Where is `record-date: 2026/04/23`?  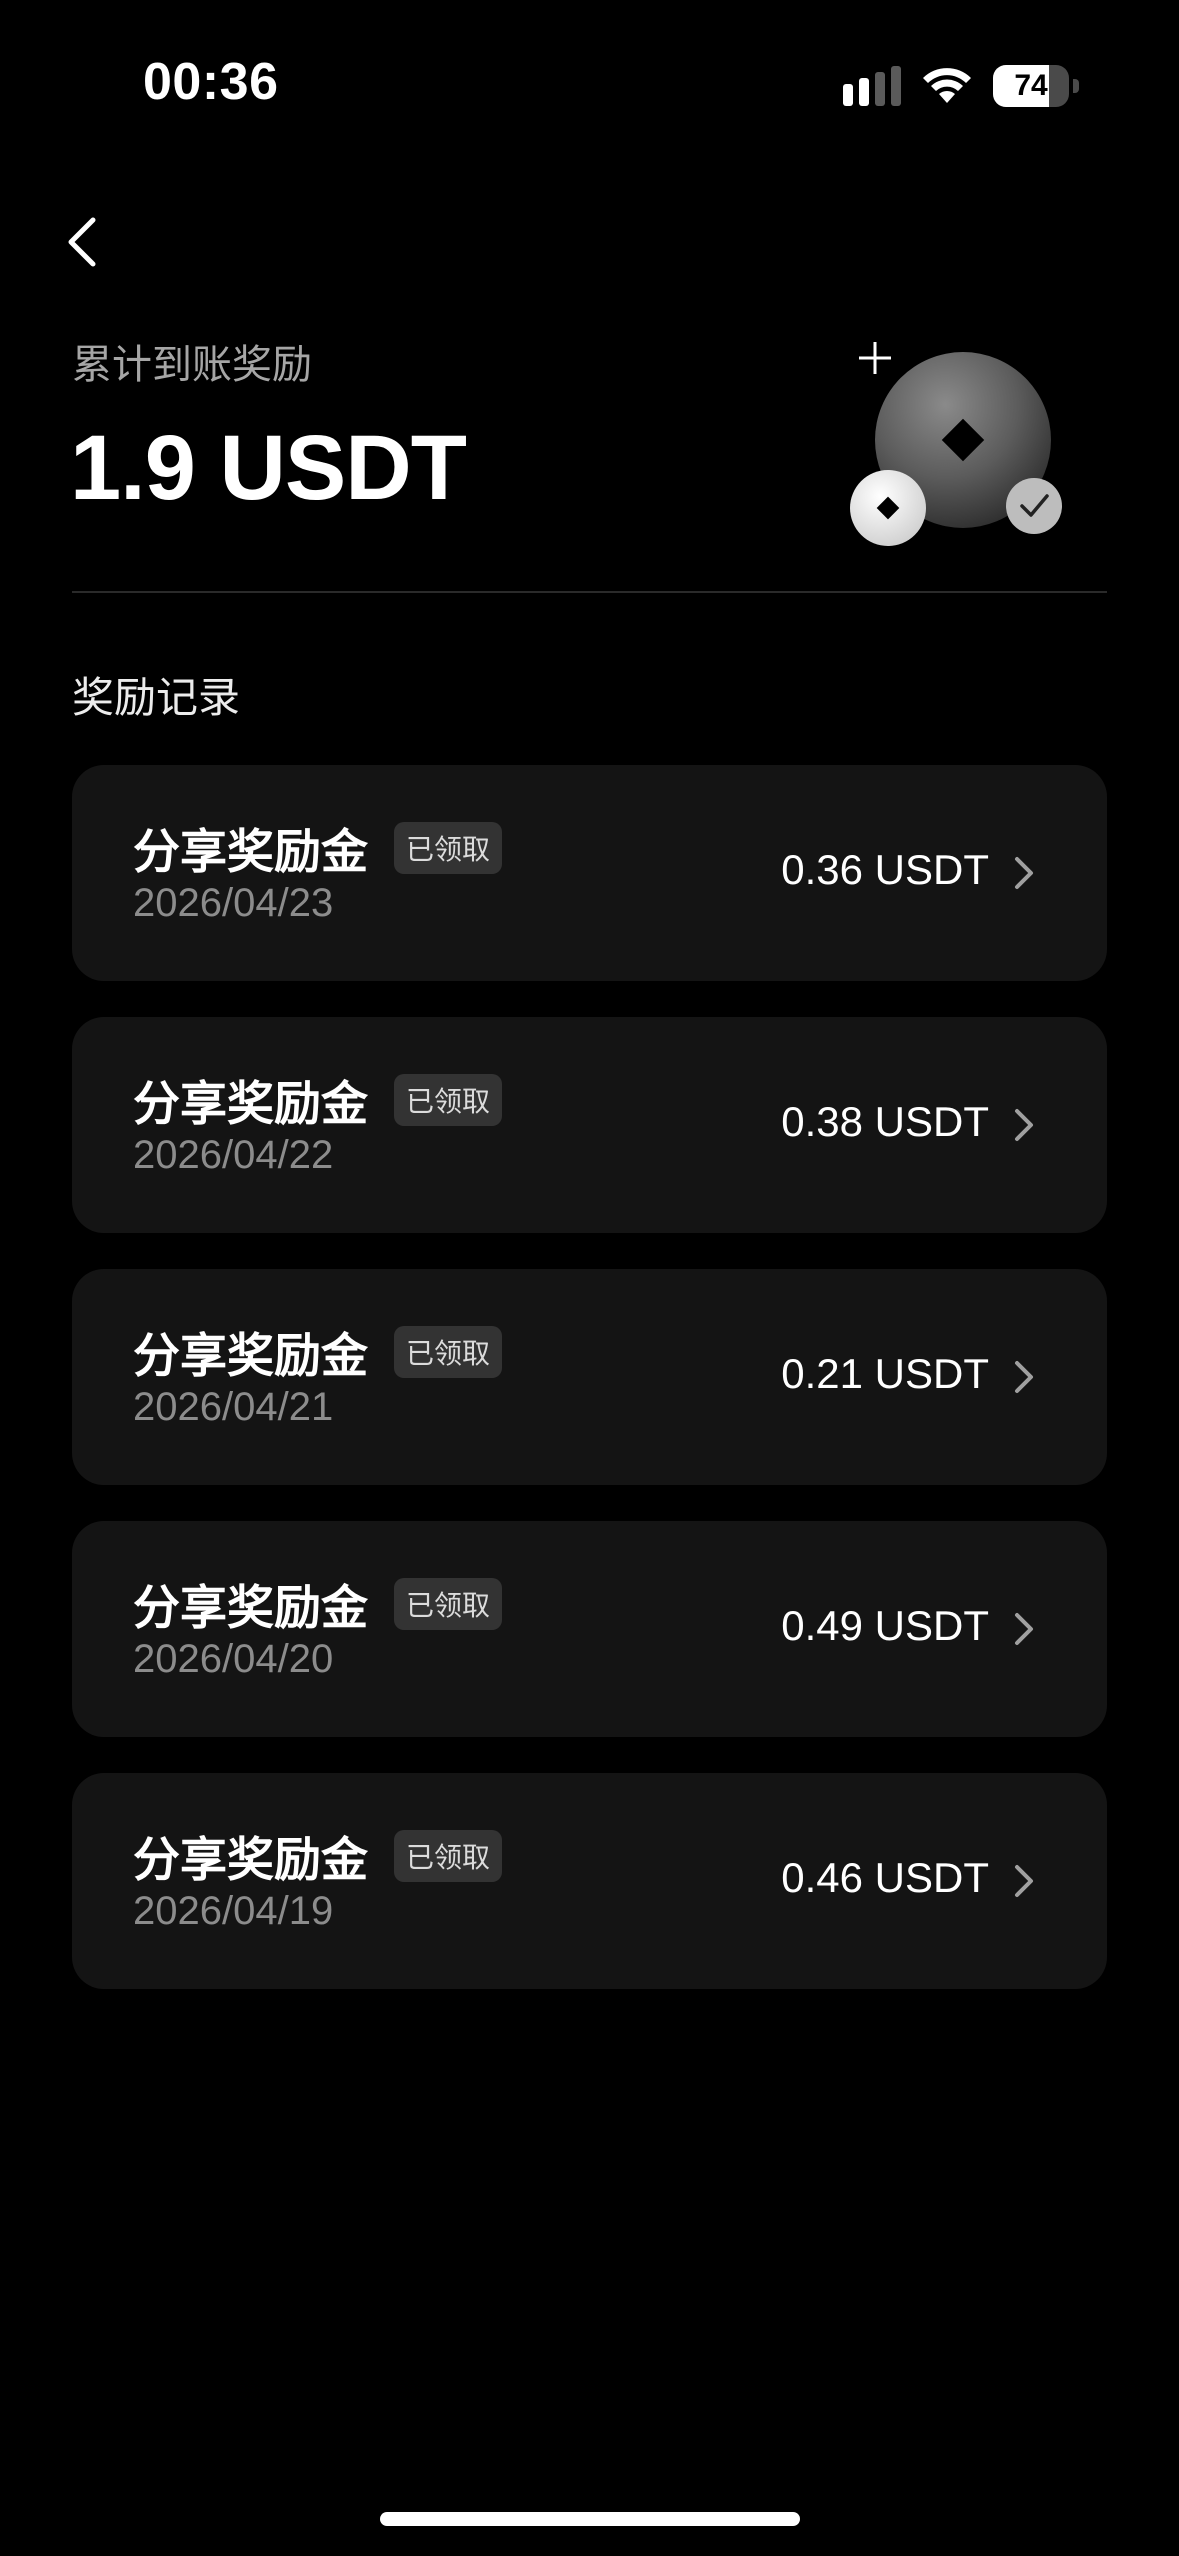 record-date: 2026/04/23 is located at coordinates (233, 903).